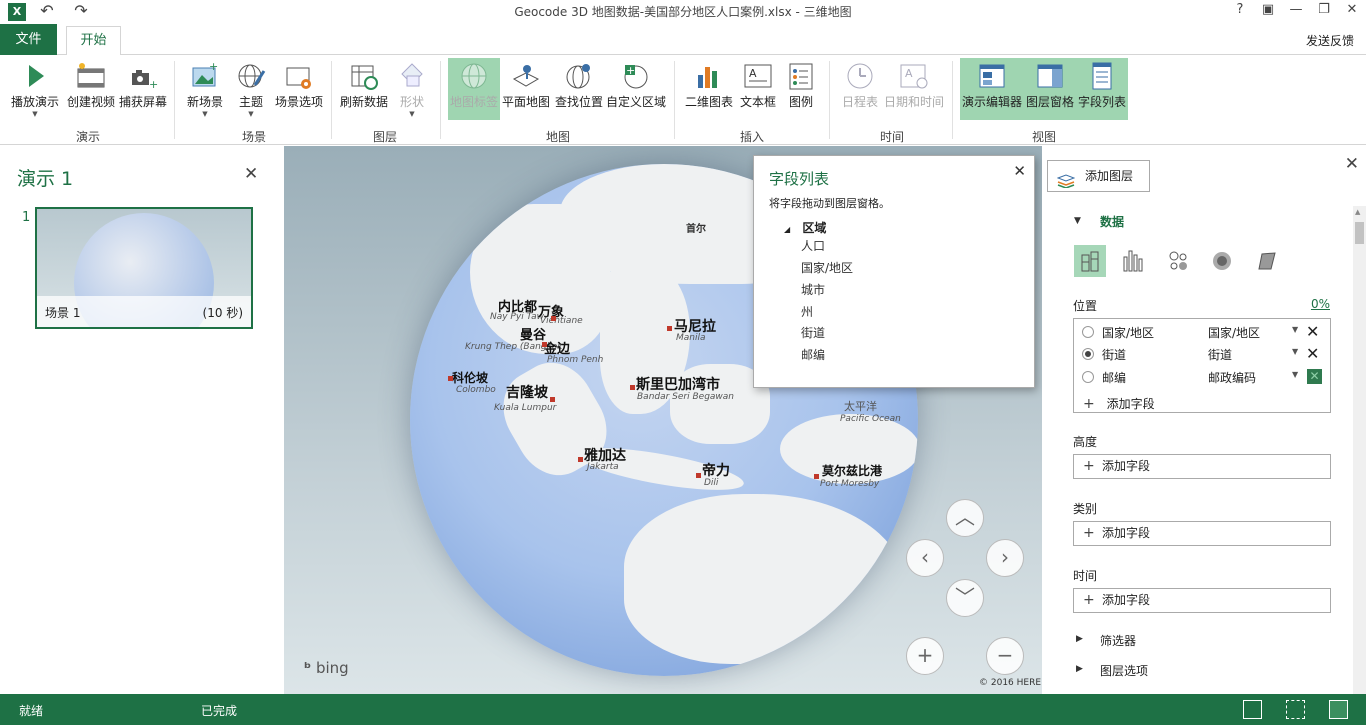 The height and width of the screenshot is (725, 1366). I want to click on field-item: 国家/地区, so click(827, 267).